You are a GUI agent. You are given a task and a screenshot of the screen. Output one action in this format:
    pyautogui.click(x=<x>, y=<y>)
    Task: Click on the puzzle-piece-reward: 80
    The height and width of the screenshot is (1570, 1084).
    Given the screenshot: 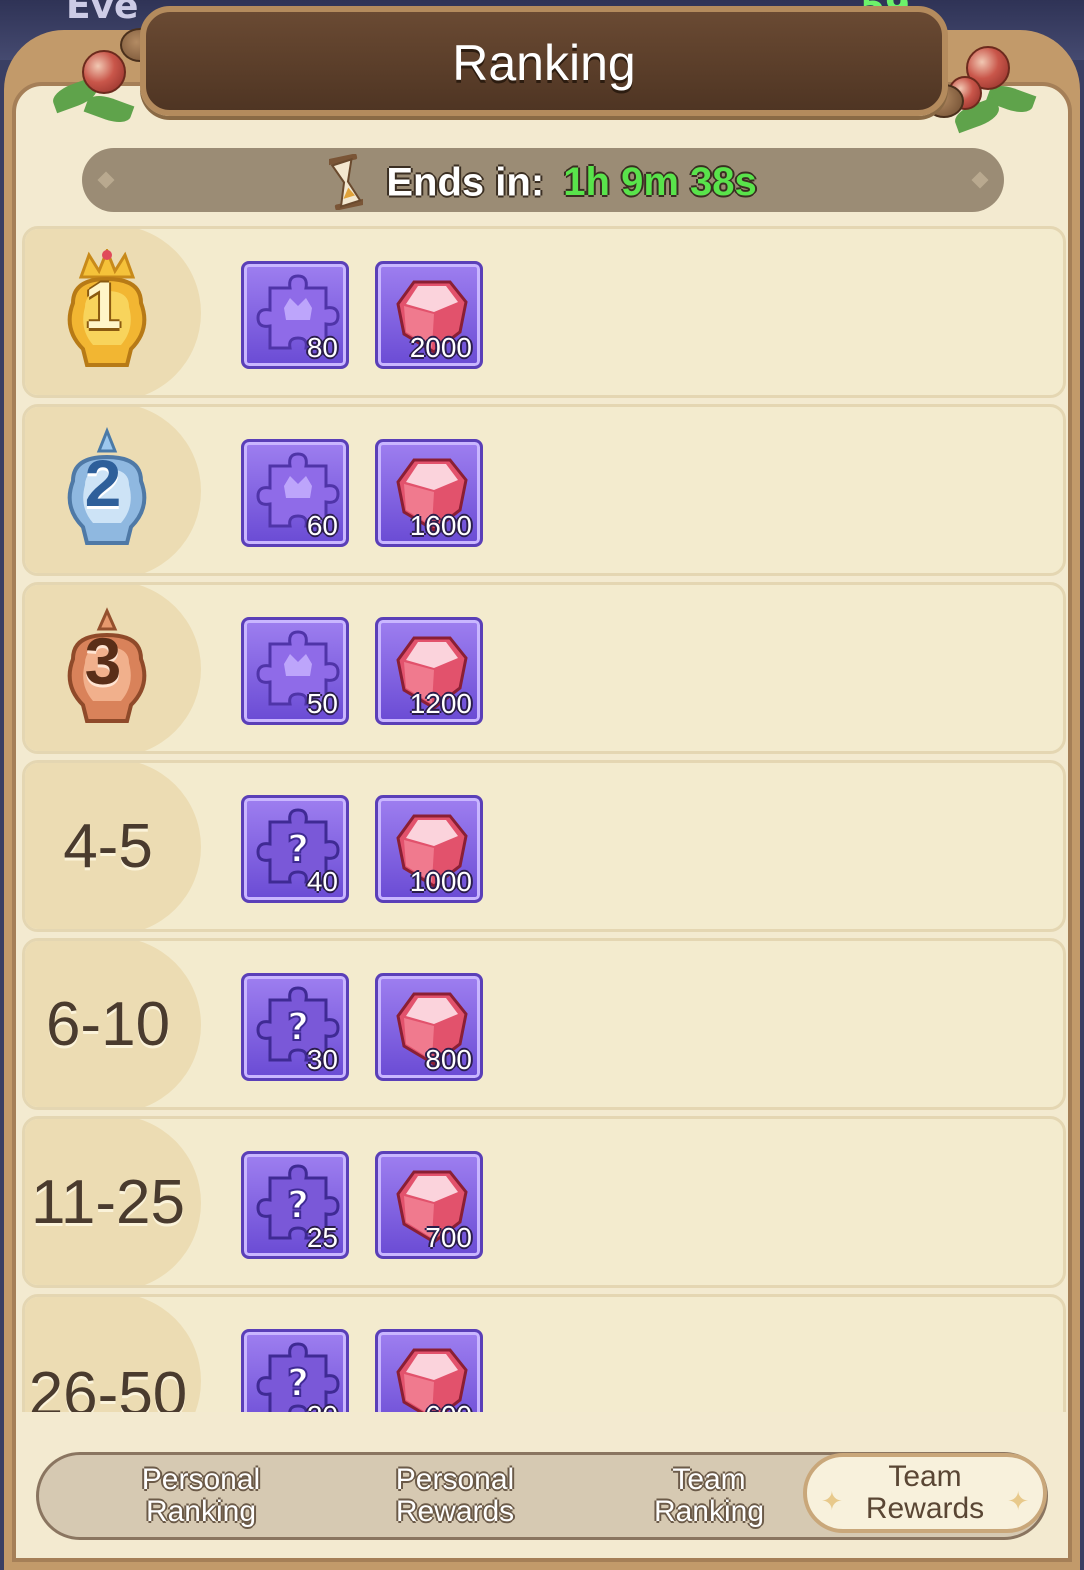 What is the action you would take?
    pyautogui.click(x=295, y=315)
    